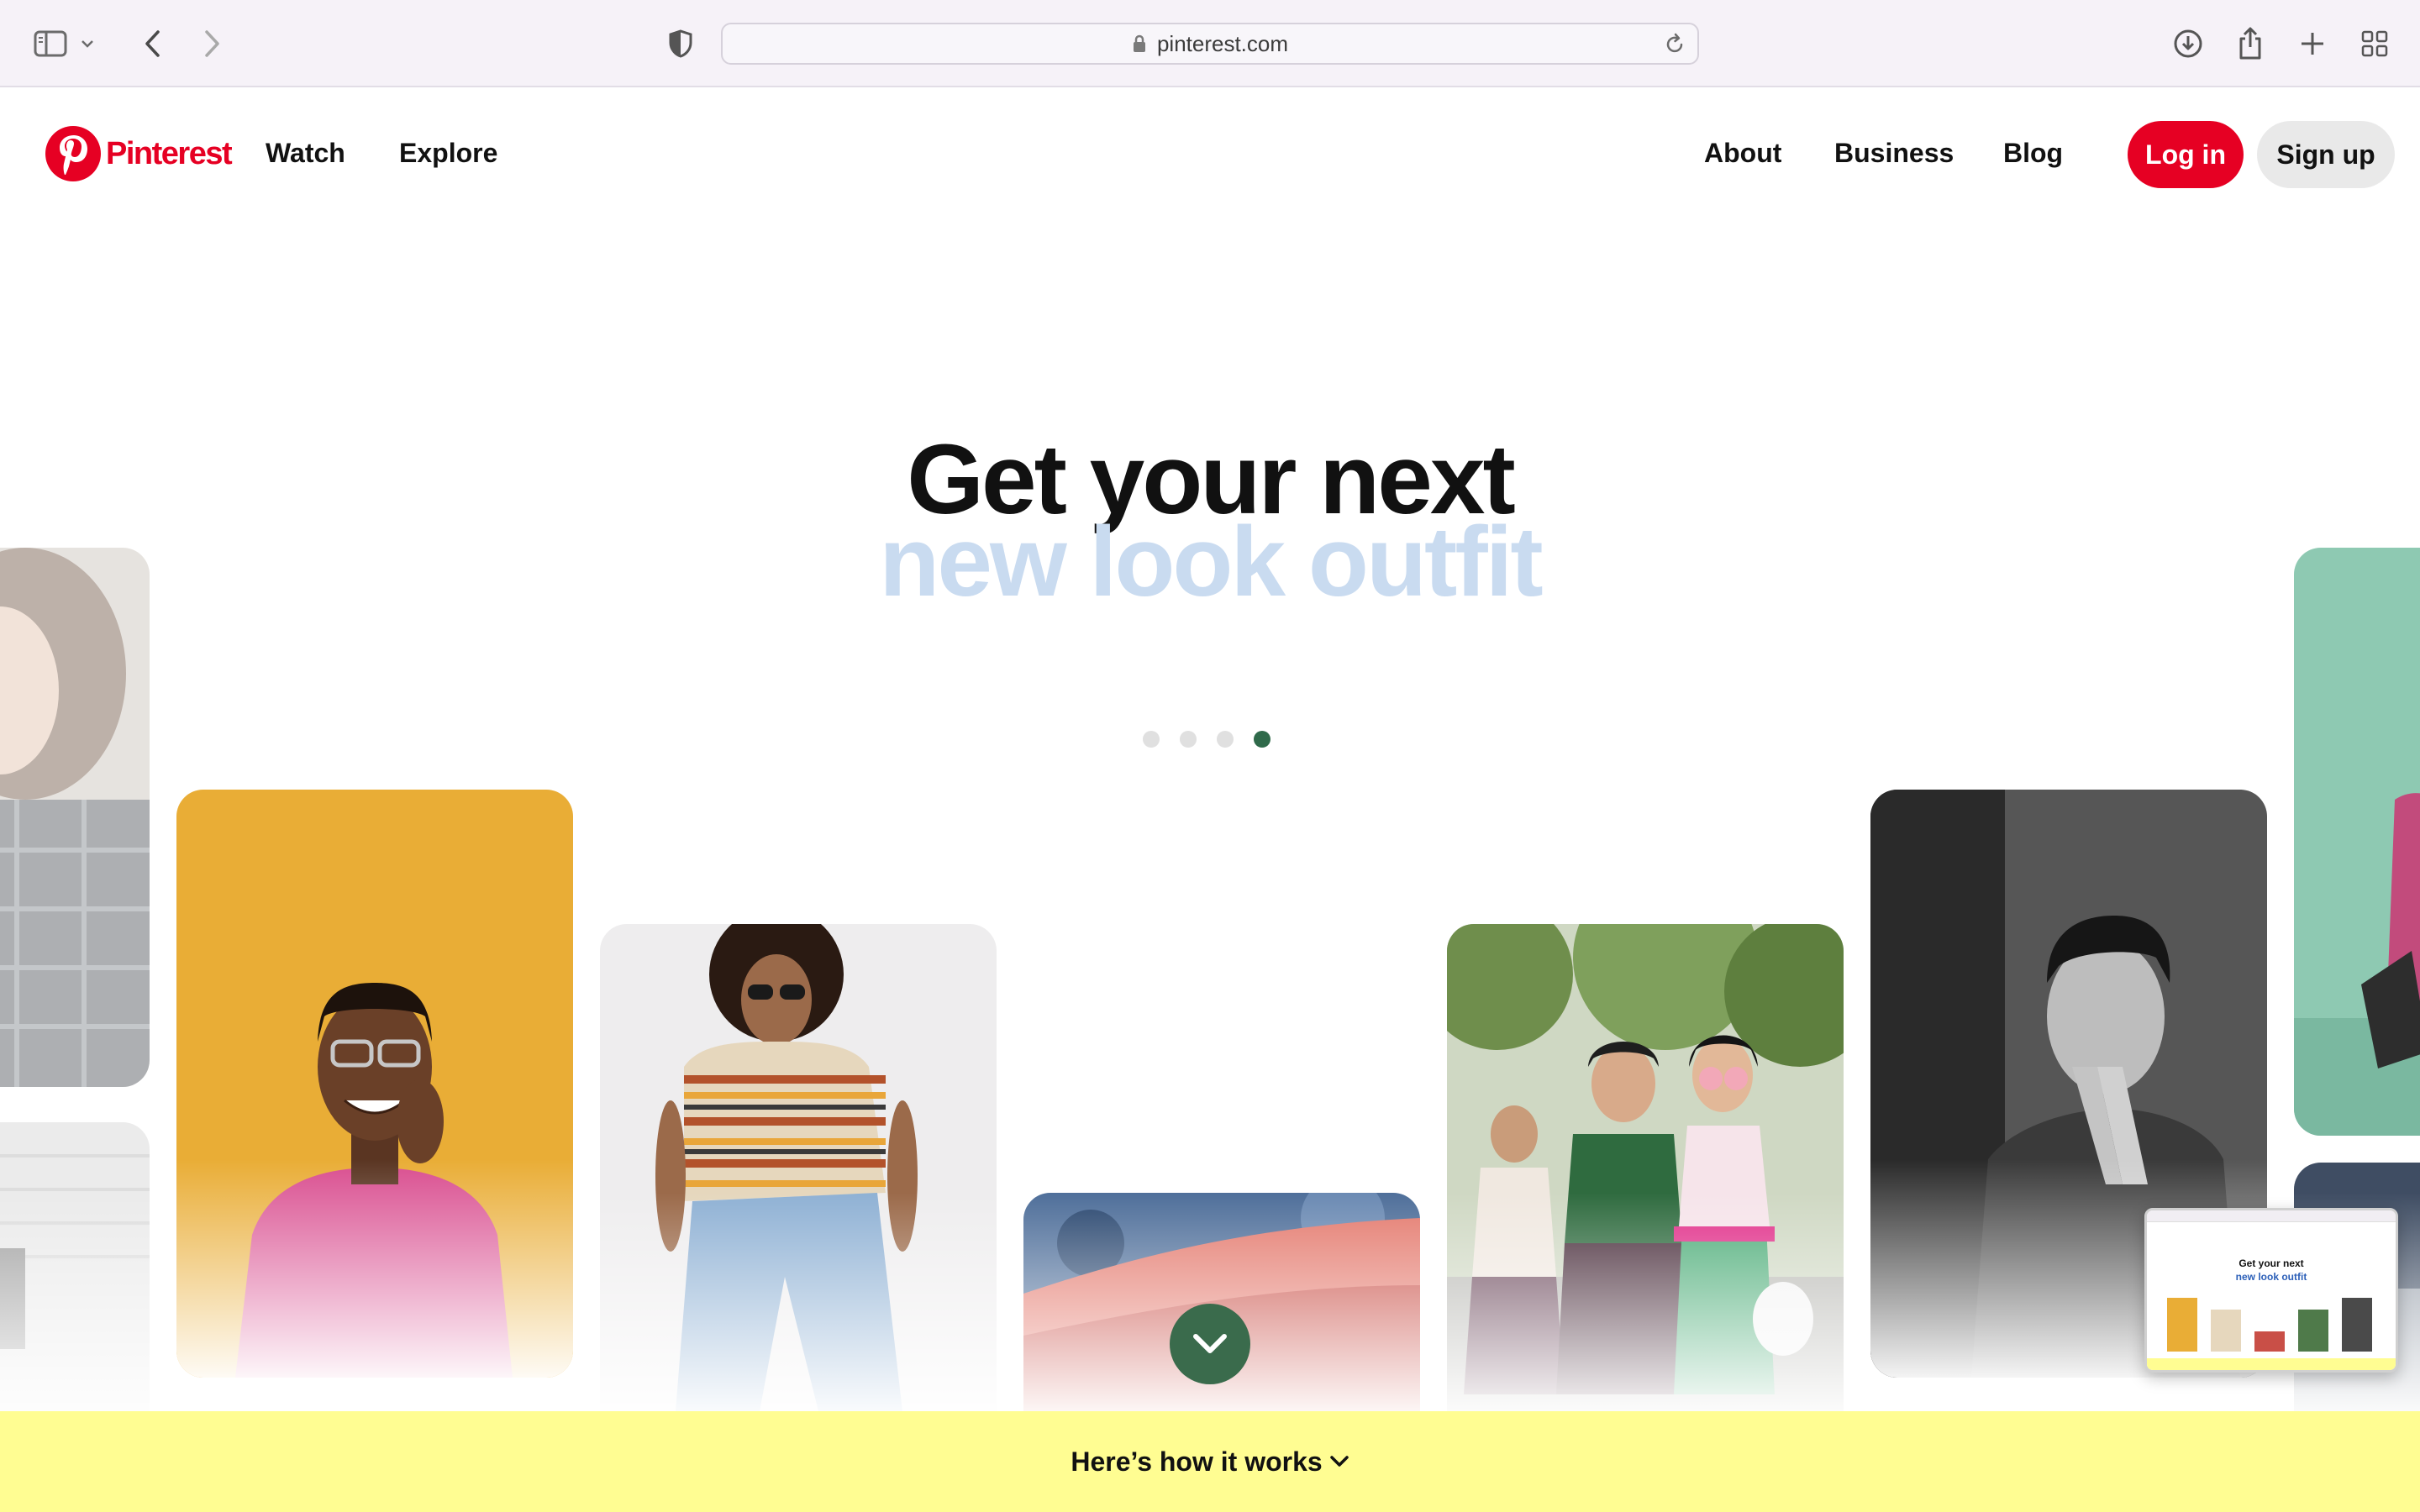 The height and width of the screenshot is (1512, 2420). What do you see at coordinates (212, 43) in the screenshot?
I see `forward-icon` at bounding box center [212, 43].